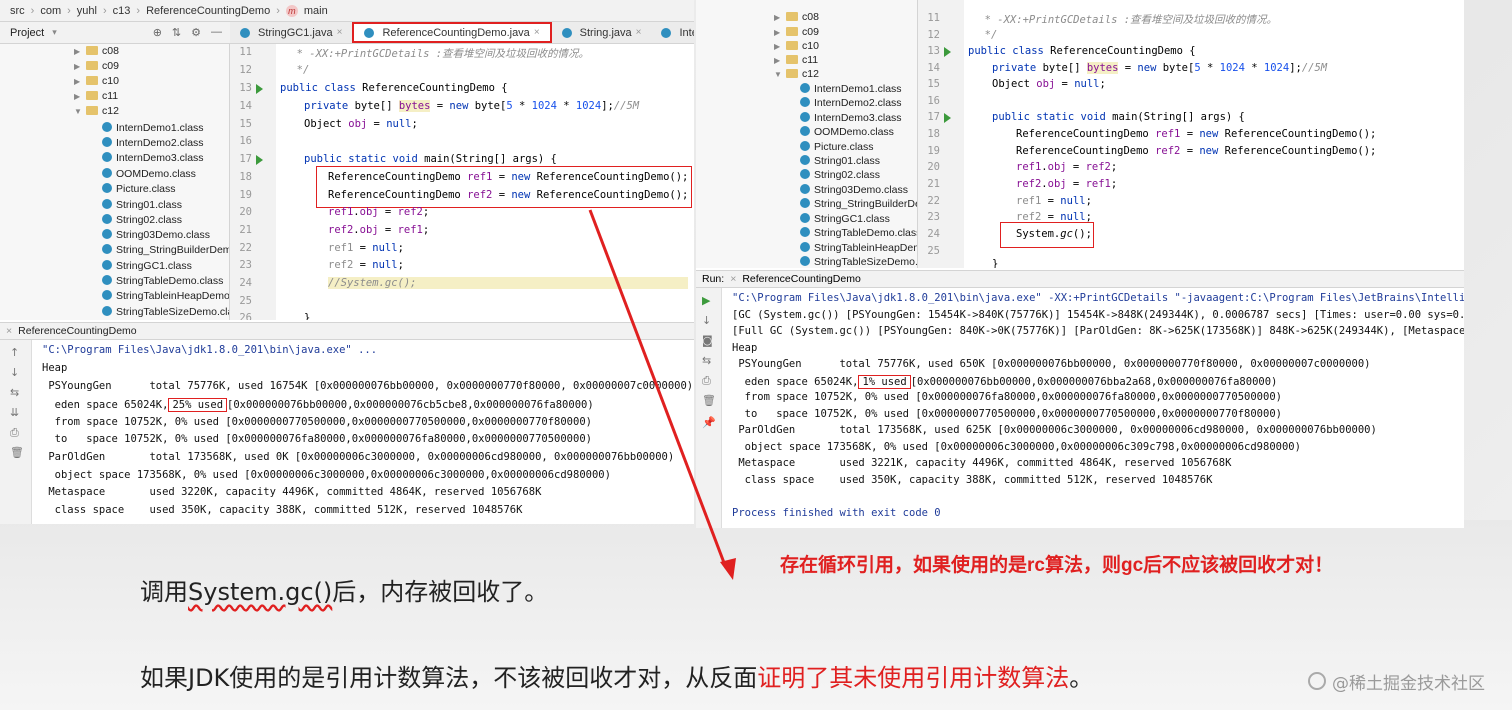  What do you see at coordinates (245, 230) in the screenshot?
I see `line-number: 21` at bounding box center [245, 230].